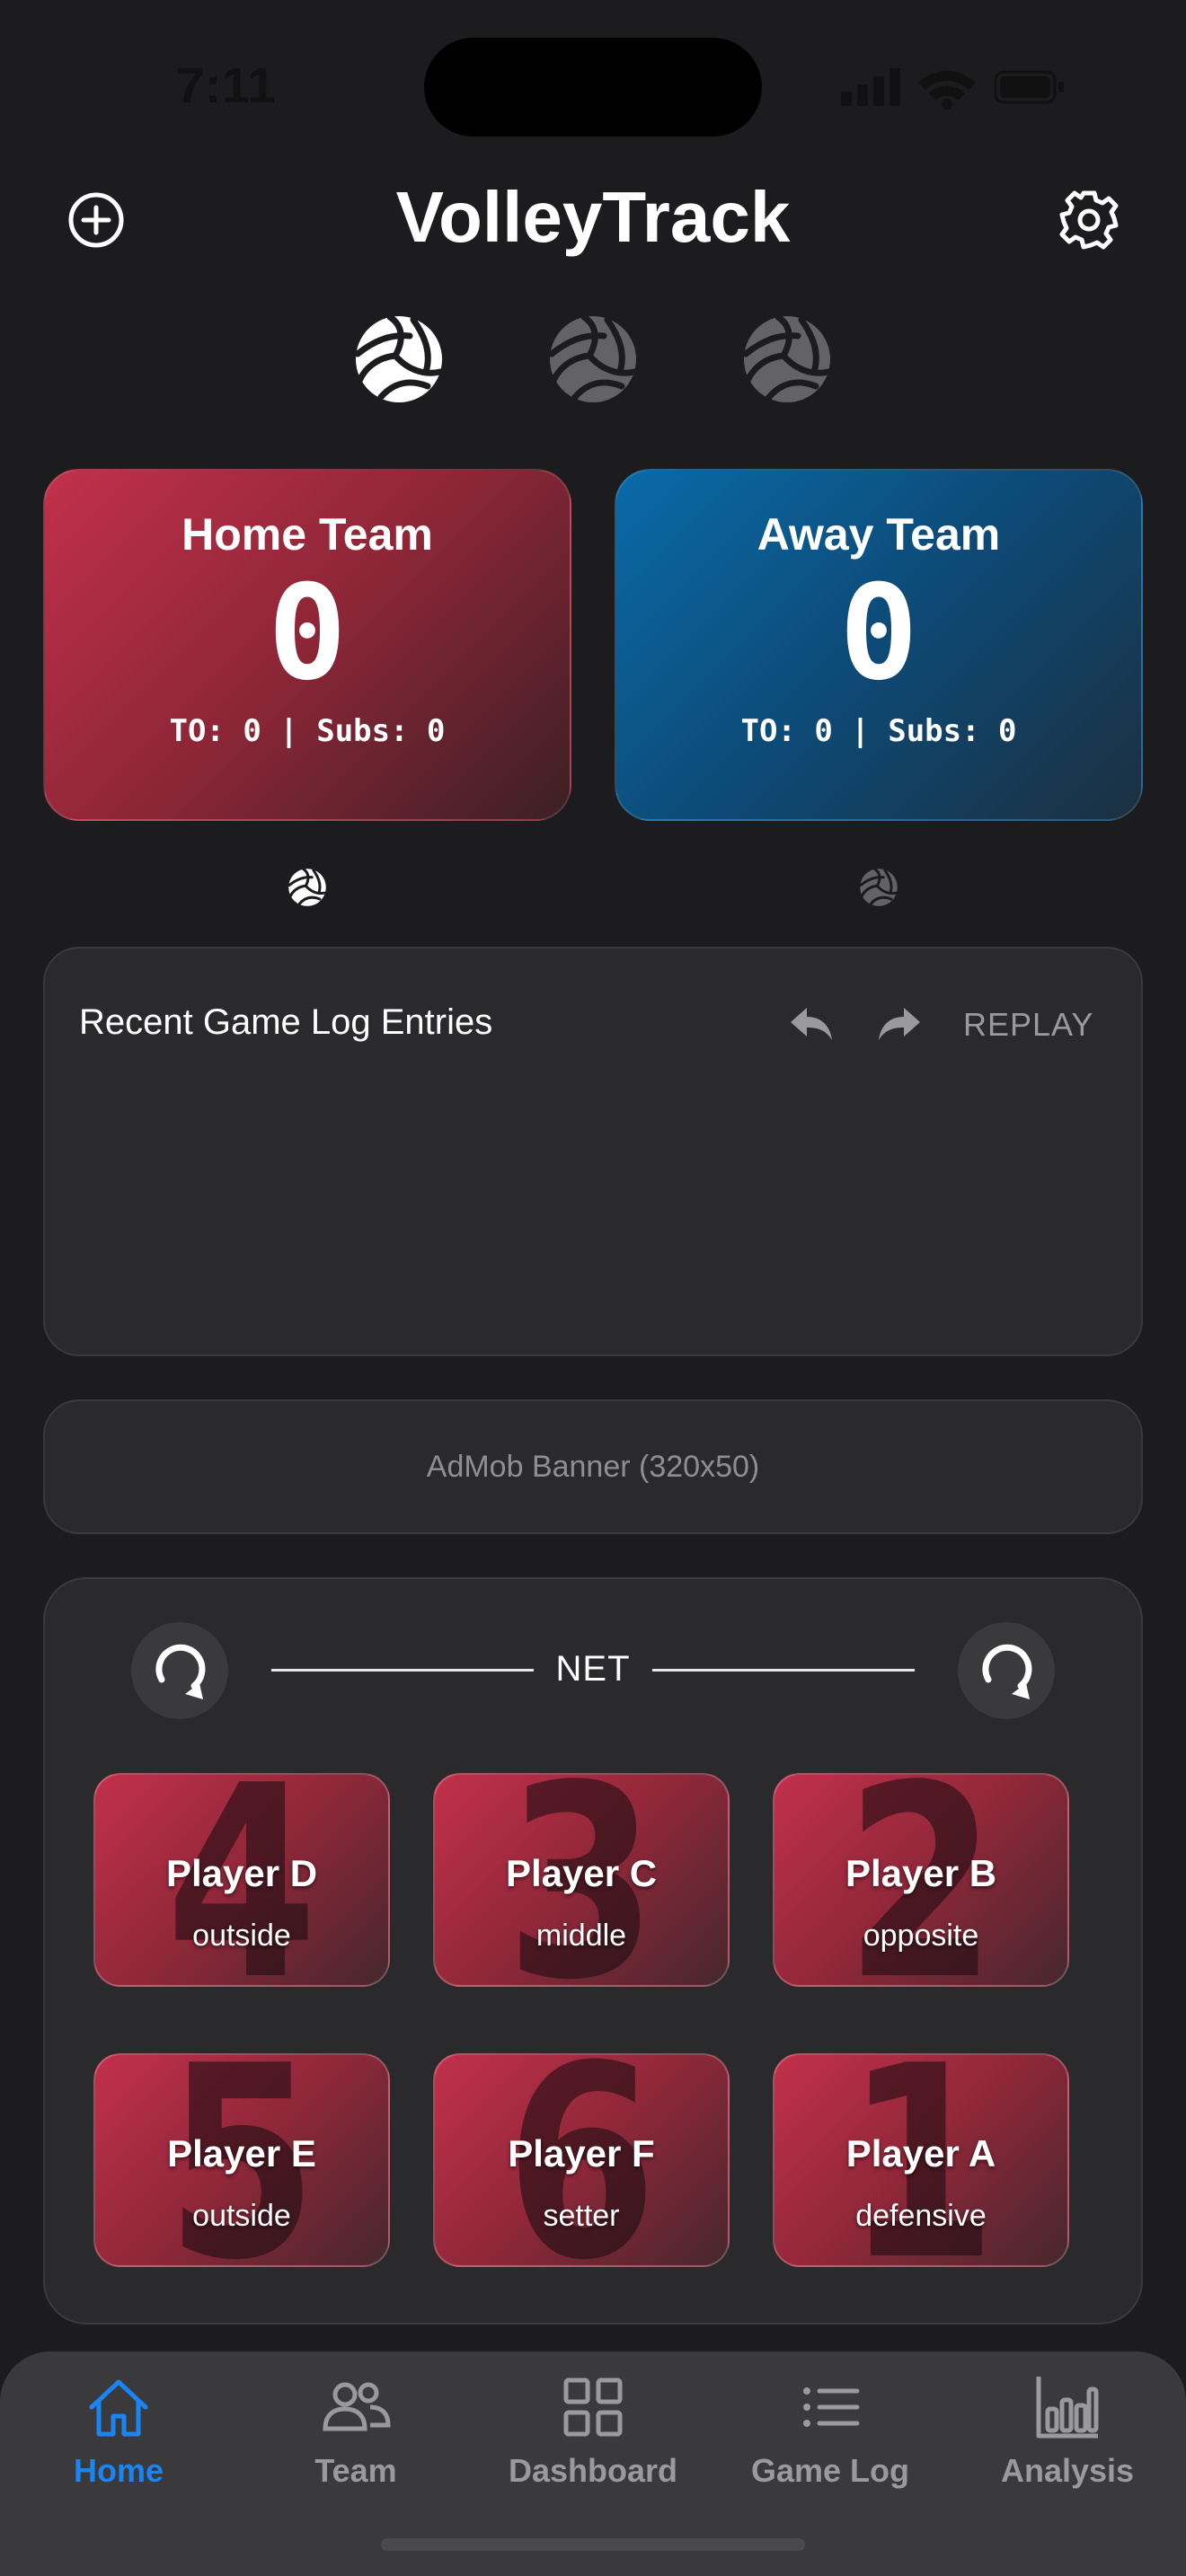 This screenshot has height=2576, width=1186. I want to click on tab-label: Analysis, so click(1067, 2470).